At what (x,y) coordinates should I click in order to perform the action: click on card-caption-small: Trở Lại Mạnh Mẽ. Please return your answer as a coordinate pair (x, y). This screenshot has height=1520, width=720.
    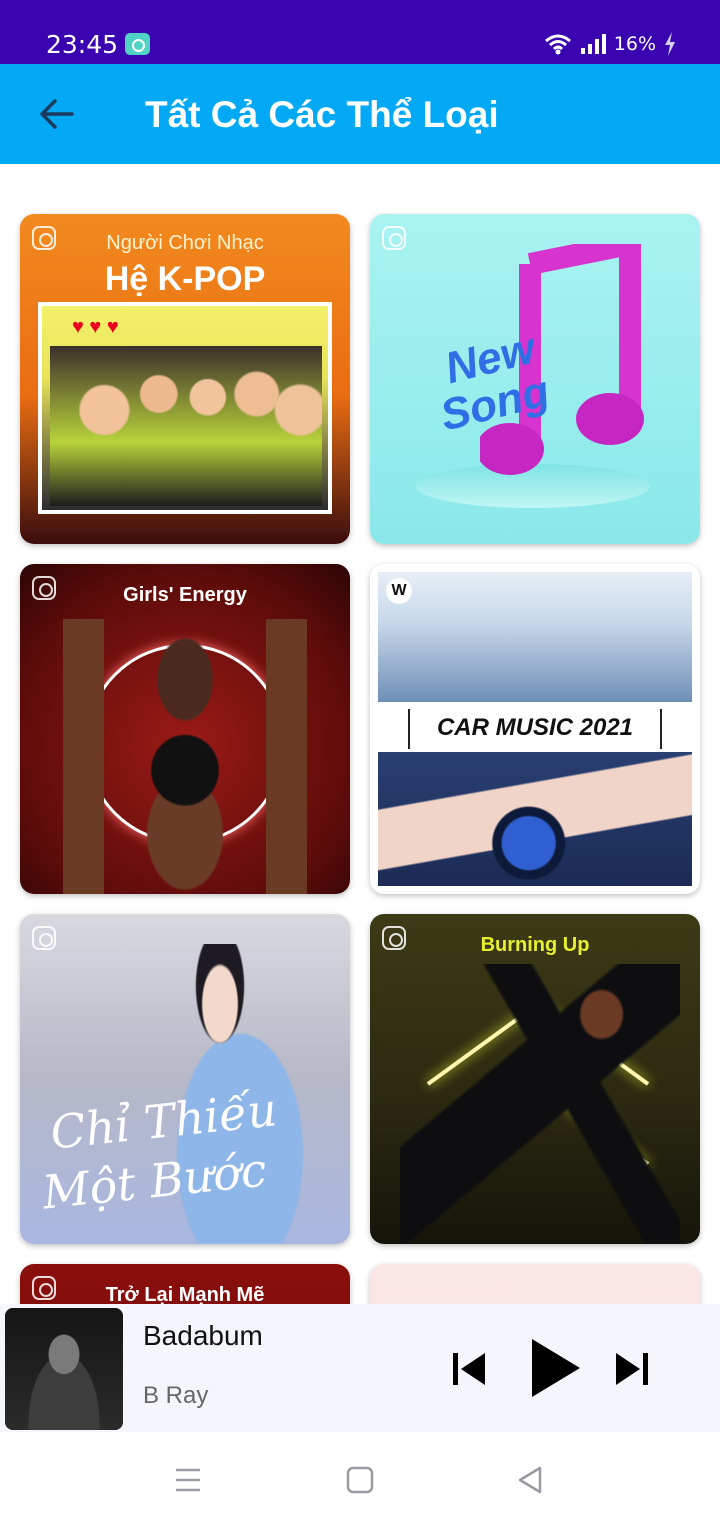
    Looking at the image, I should click on (185, 1294).